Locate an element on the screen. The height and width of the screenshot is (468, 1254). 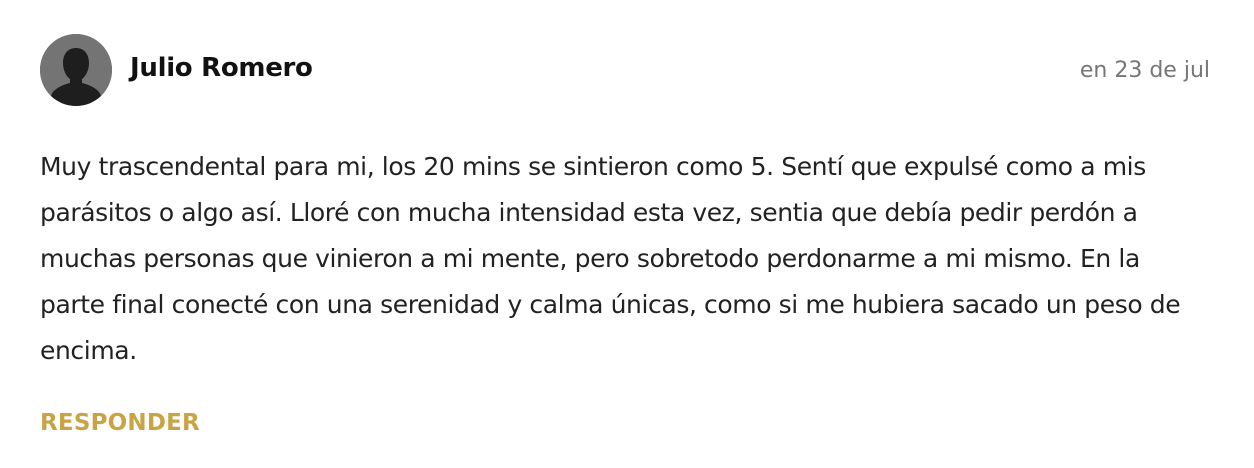
comment-date: en 23 de jul is located at coordinates (1144, 70).